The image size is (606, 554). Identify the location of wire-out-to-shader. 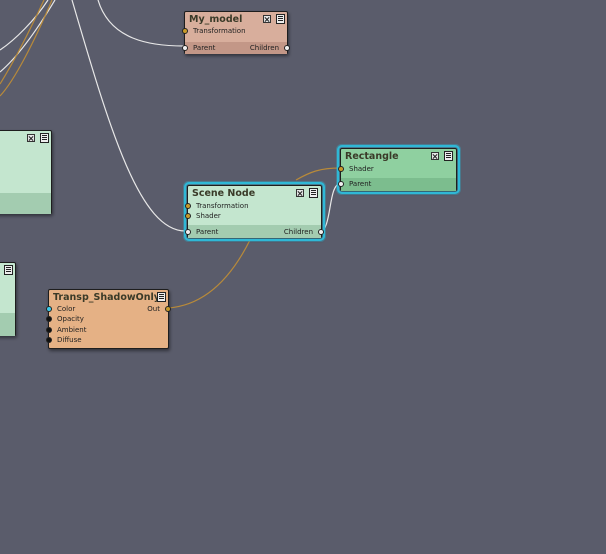
(209, 274).